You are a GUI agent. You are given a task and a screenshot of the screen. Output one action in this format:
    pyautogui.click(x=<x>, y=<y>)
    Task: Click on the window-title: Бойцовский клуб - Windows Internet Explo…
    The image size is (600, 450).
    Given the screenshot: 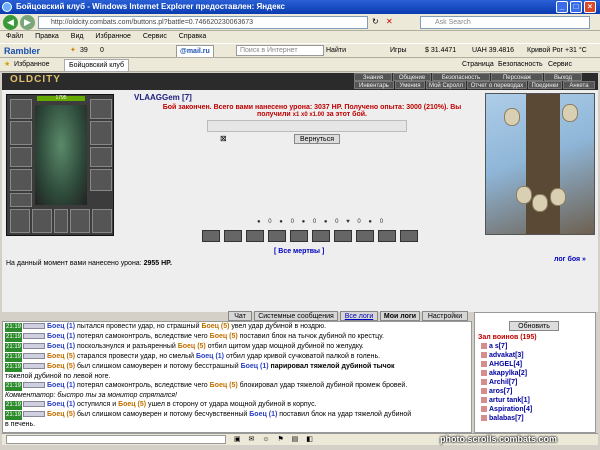 What is the action you would take?
    pyautogui.click(x=150, y=6)
    